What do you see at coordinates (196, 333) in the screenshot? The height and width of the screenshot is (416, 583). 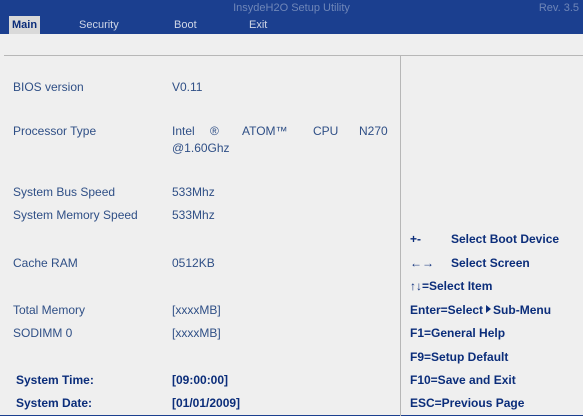 I see `sodimm0-value: [xxxxMB]` at bounding box center [196, 333].